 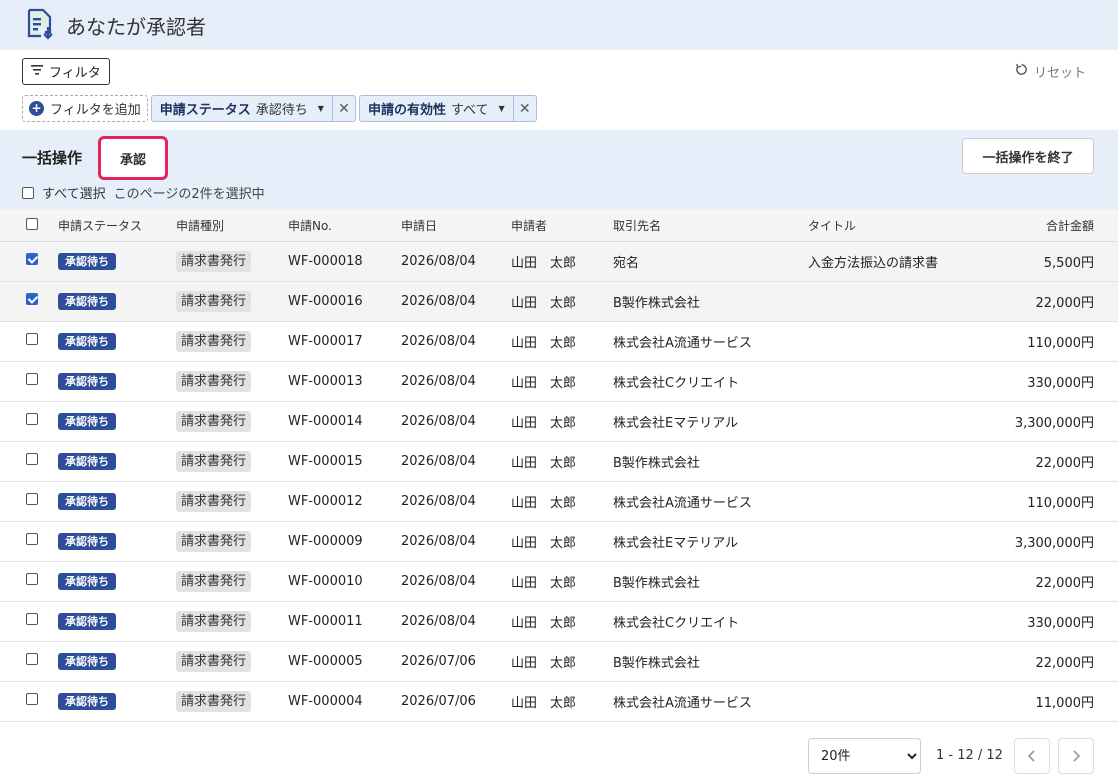 What do you see at coordinates (1028, 156) in the screenshot?
I see `end-bulk-button: 一括操作を終了` at bounding box center [1028, 156].